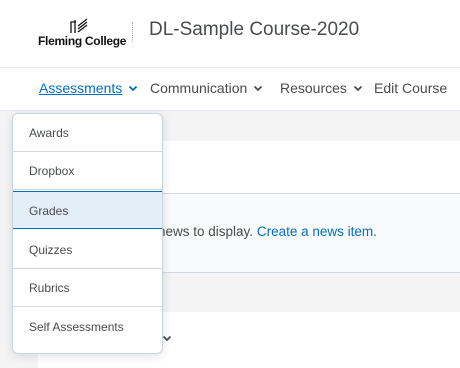 Image resolution: width=460 pixels, height=368 pixels. I want to click on nav-communication: Communication, so click(206, 88).